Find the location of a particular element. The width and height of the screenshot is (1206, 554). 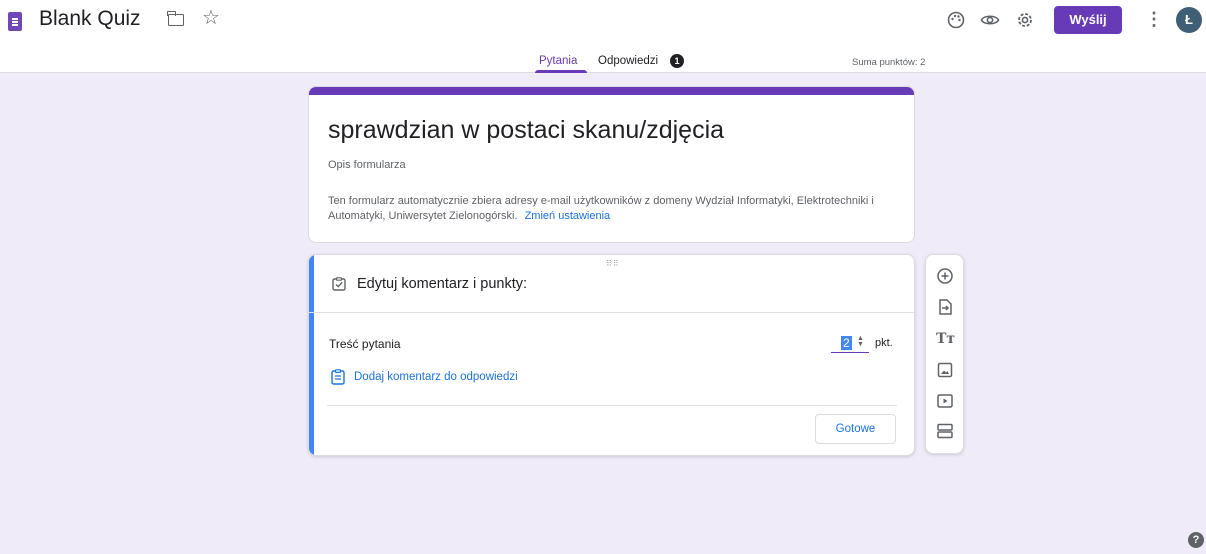

feedback-clipboard-icon is located at coordinates (338, 377).